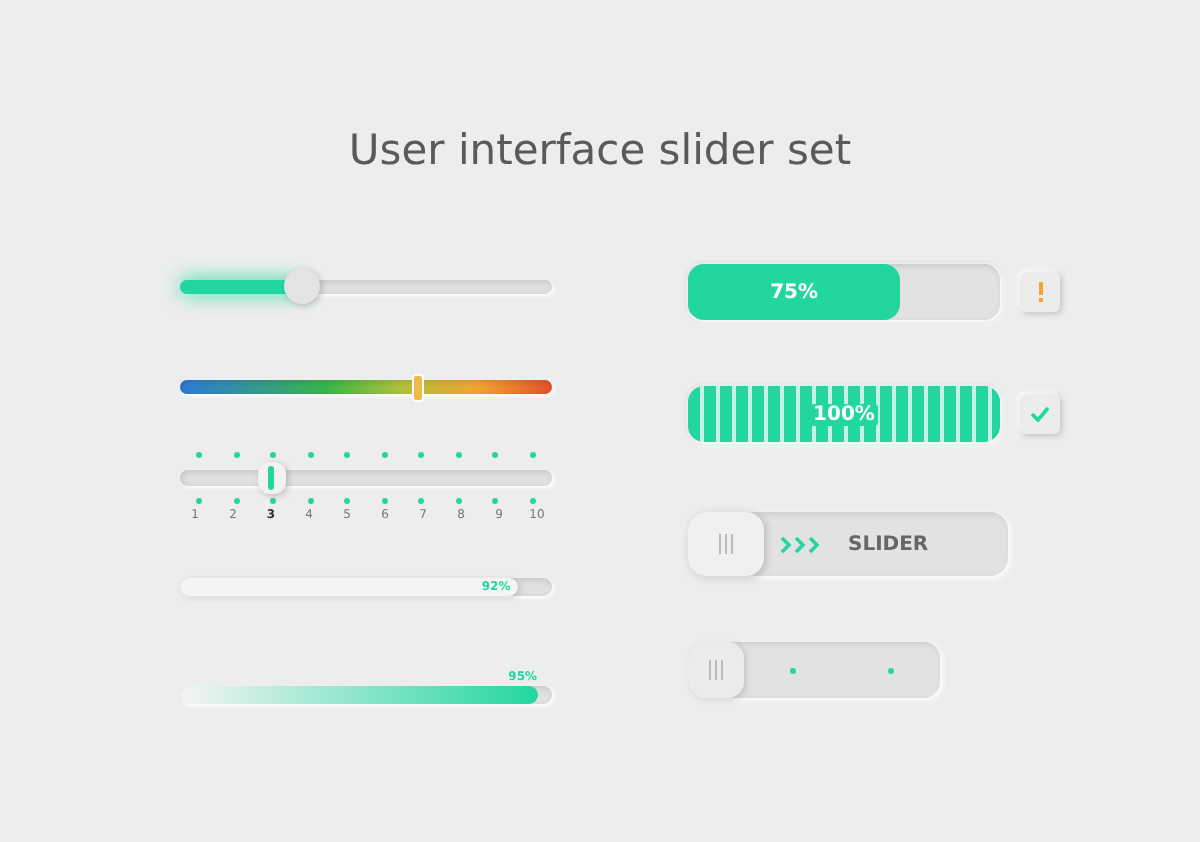 Image resolution: width=1200 pixels, height=842 pixels. I want to click on check-icon, so click(1040, 414).